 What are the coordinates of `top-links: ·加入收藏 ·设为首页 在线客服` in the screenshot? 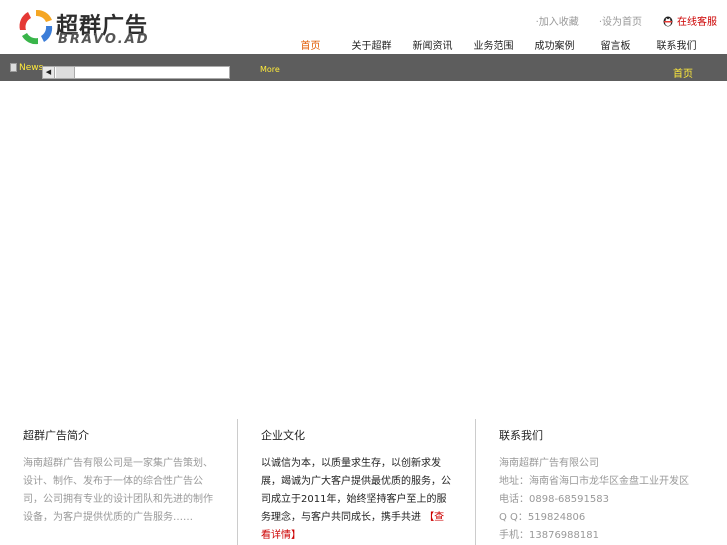 It's located at (626, 20).